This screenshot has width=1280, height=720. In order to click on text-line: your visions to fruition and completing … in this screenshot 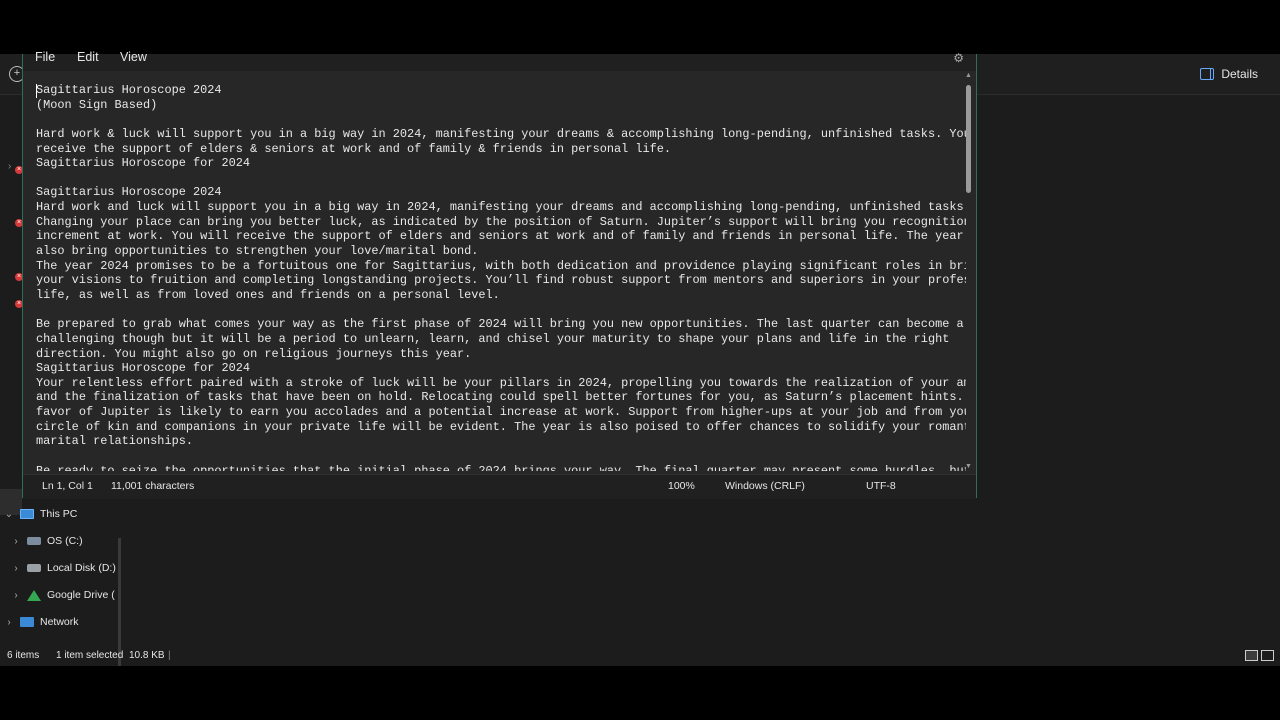, I will do `click(501, 280)`.